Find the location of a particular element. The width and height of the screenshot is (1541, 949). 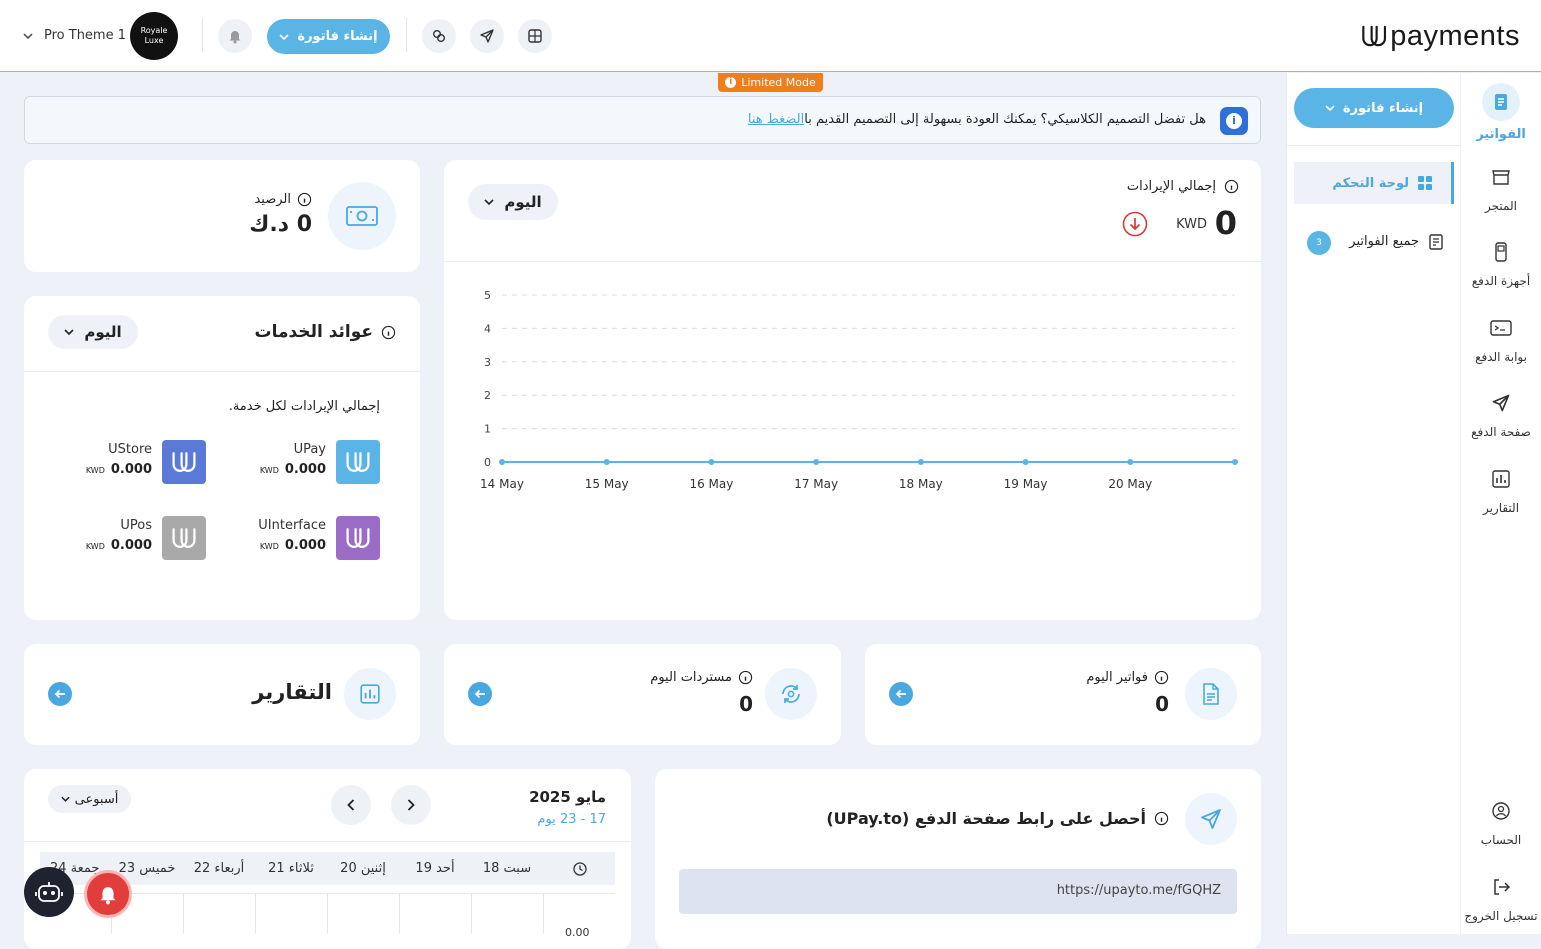

rail-item-invoices: الفواتير is located at coordinates (1501, 112).